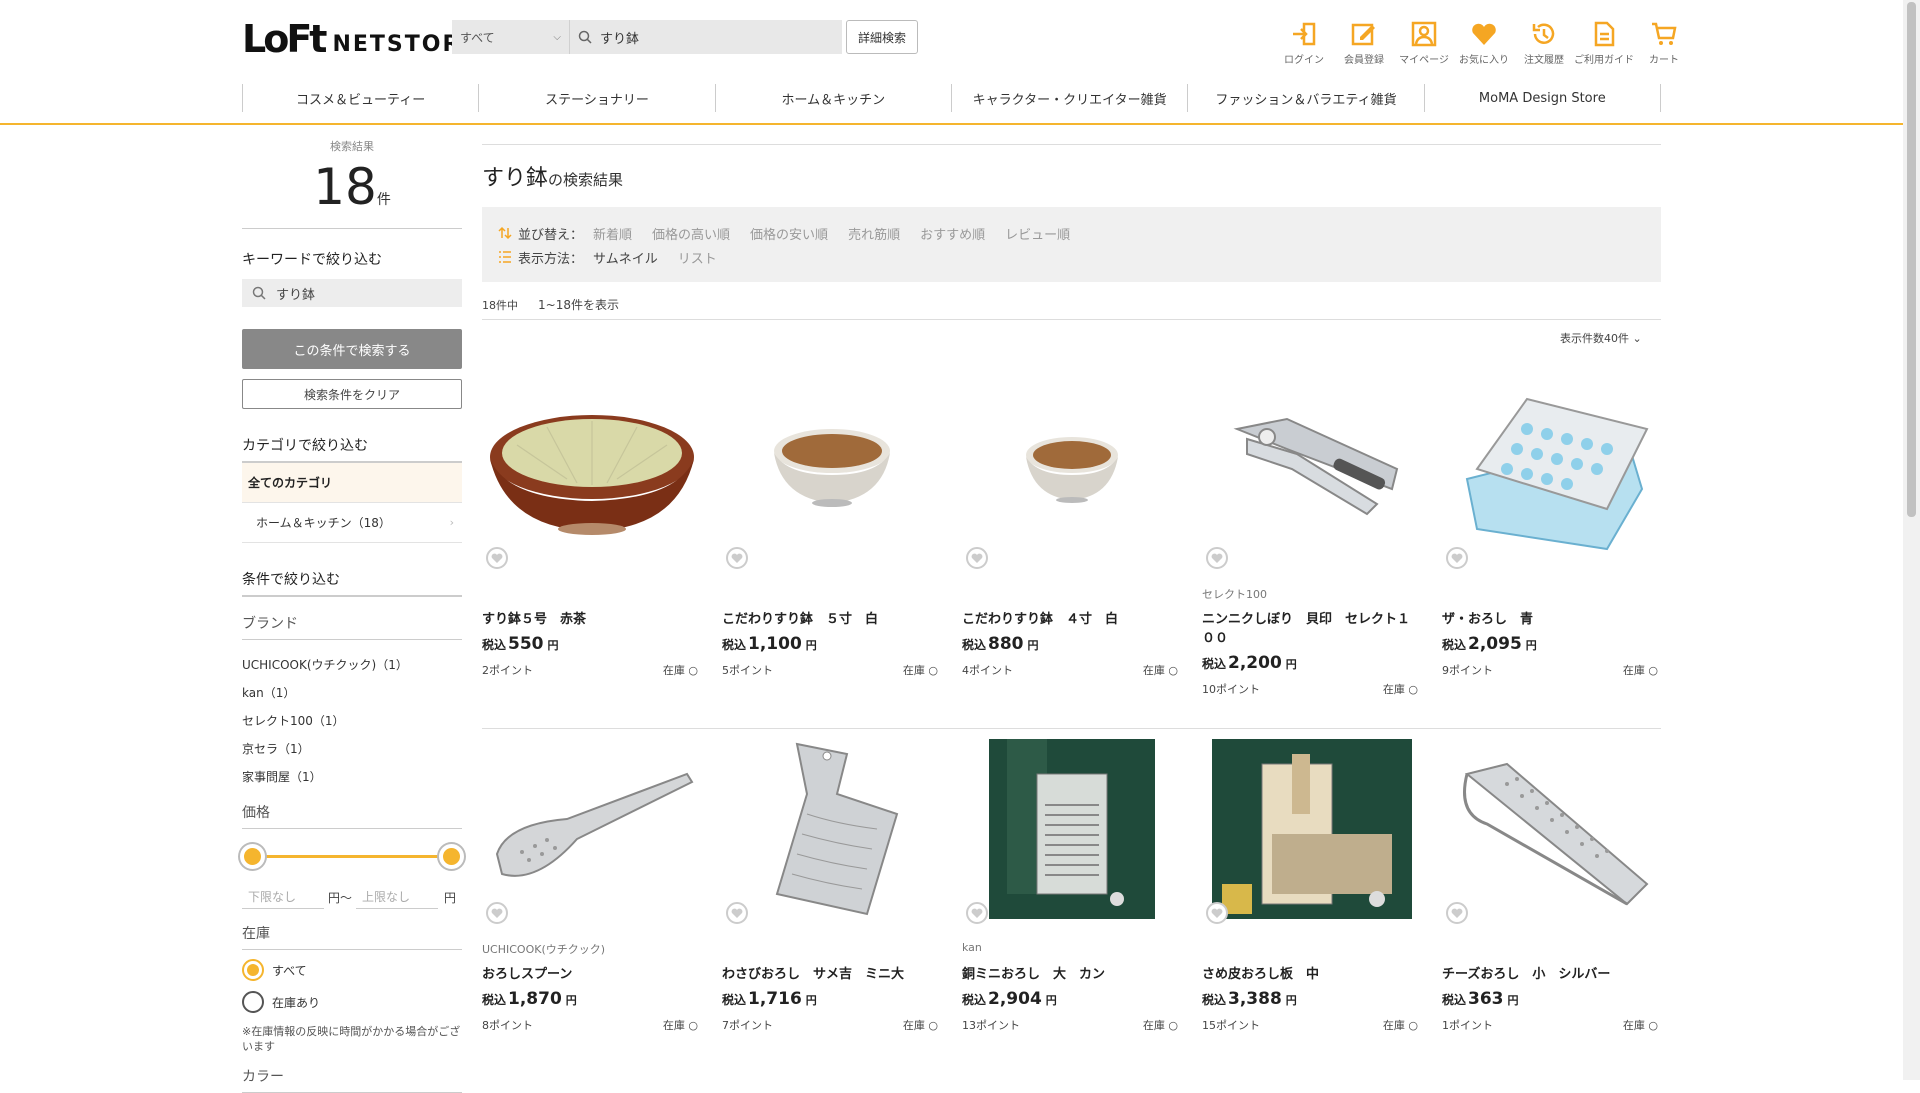 The height and width of the screenshot is (1093, 1920). I want to click on nav-fashion: ファッション＆バラエティ雑貨, so click(1306, 98).